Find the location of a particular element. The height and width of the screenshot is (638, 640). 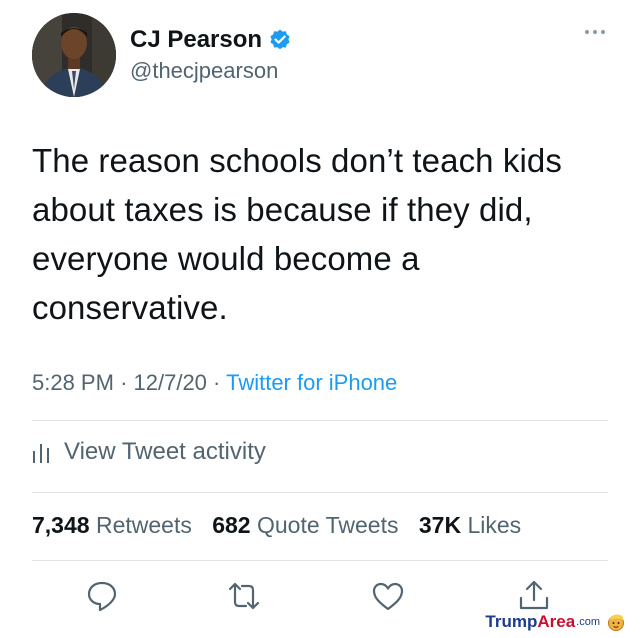

watermark-logo-icon is located at coordinates (616, 622).